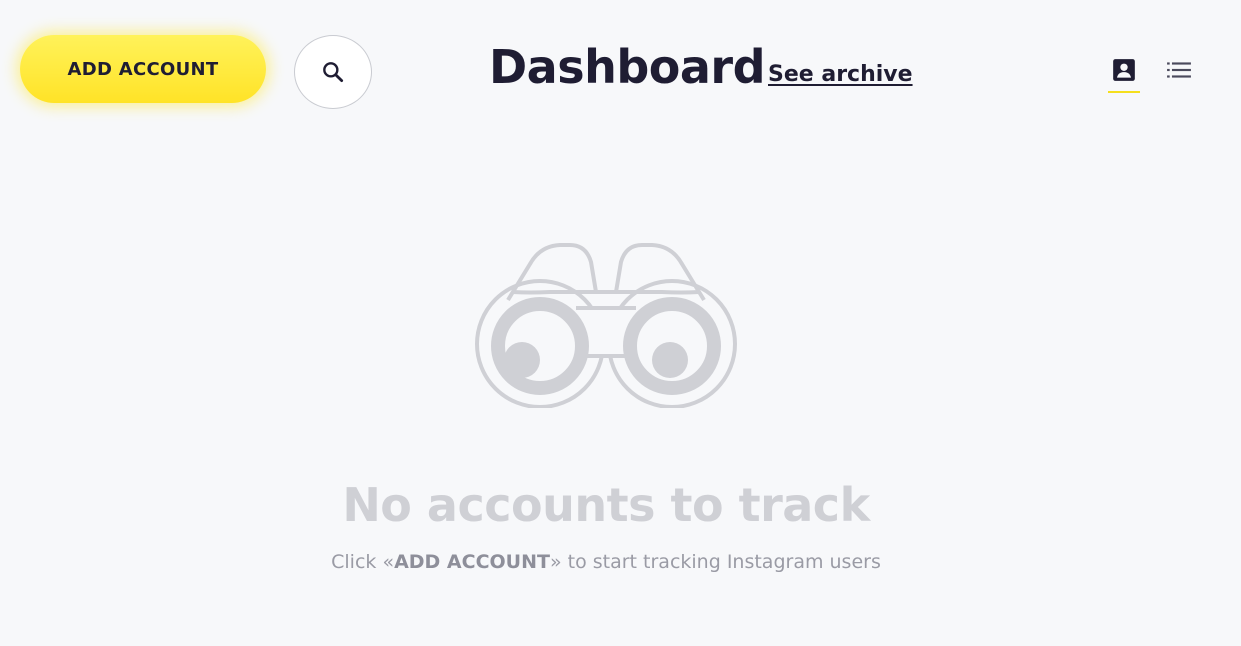 This screenshot has height=646, width=1241. I want to click on list-icon, so click(1179, 70).